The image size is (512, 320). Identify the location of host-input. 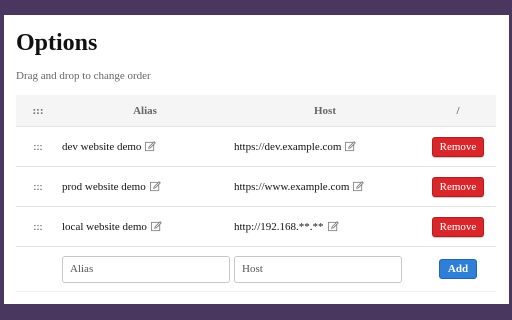
(318, 269).